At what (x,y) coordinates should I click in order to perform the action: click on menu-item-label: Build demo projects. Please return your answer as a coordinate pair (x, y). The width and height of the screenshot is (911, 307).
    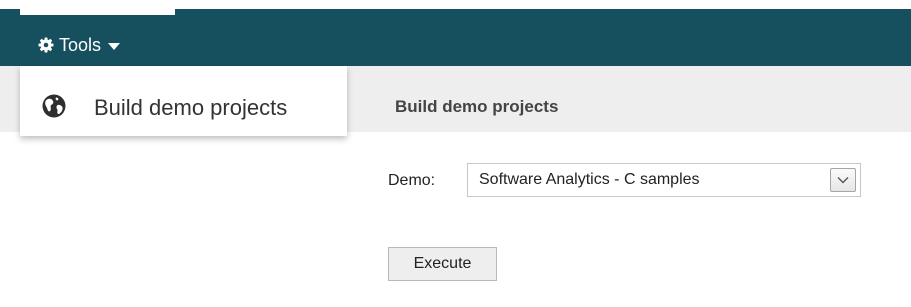
    Looking at the image, I should click on (191, 107).